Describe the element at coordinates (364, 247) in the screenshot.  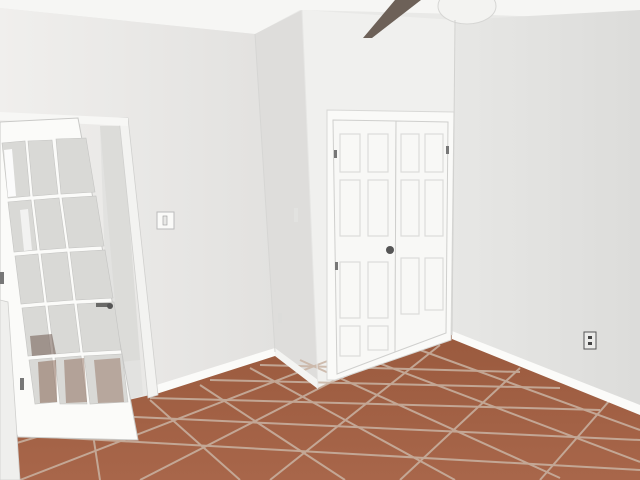
I see `closet-door-left` at that location.